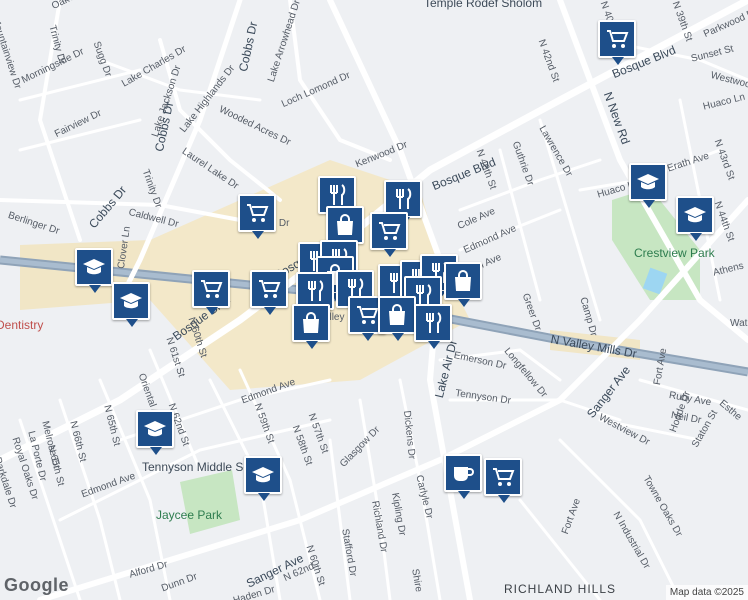 The width and height of the screenshot is (748, 600). Describe the element at coordinates (706, 592) in the screenshot. I see `map-attribution: Map data ©2025` at that location.